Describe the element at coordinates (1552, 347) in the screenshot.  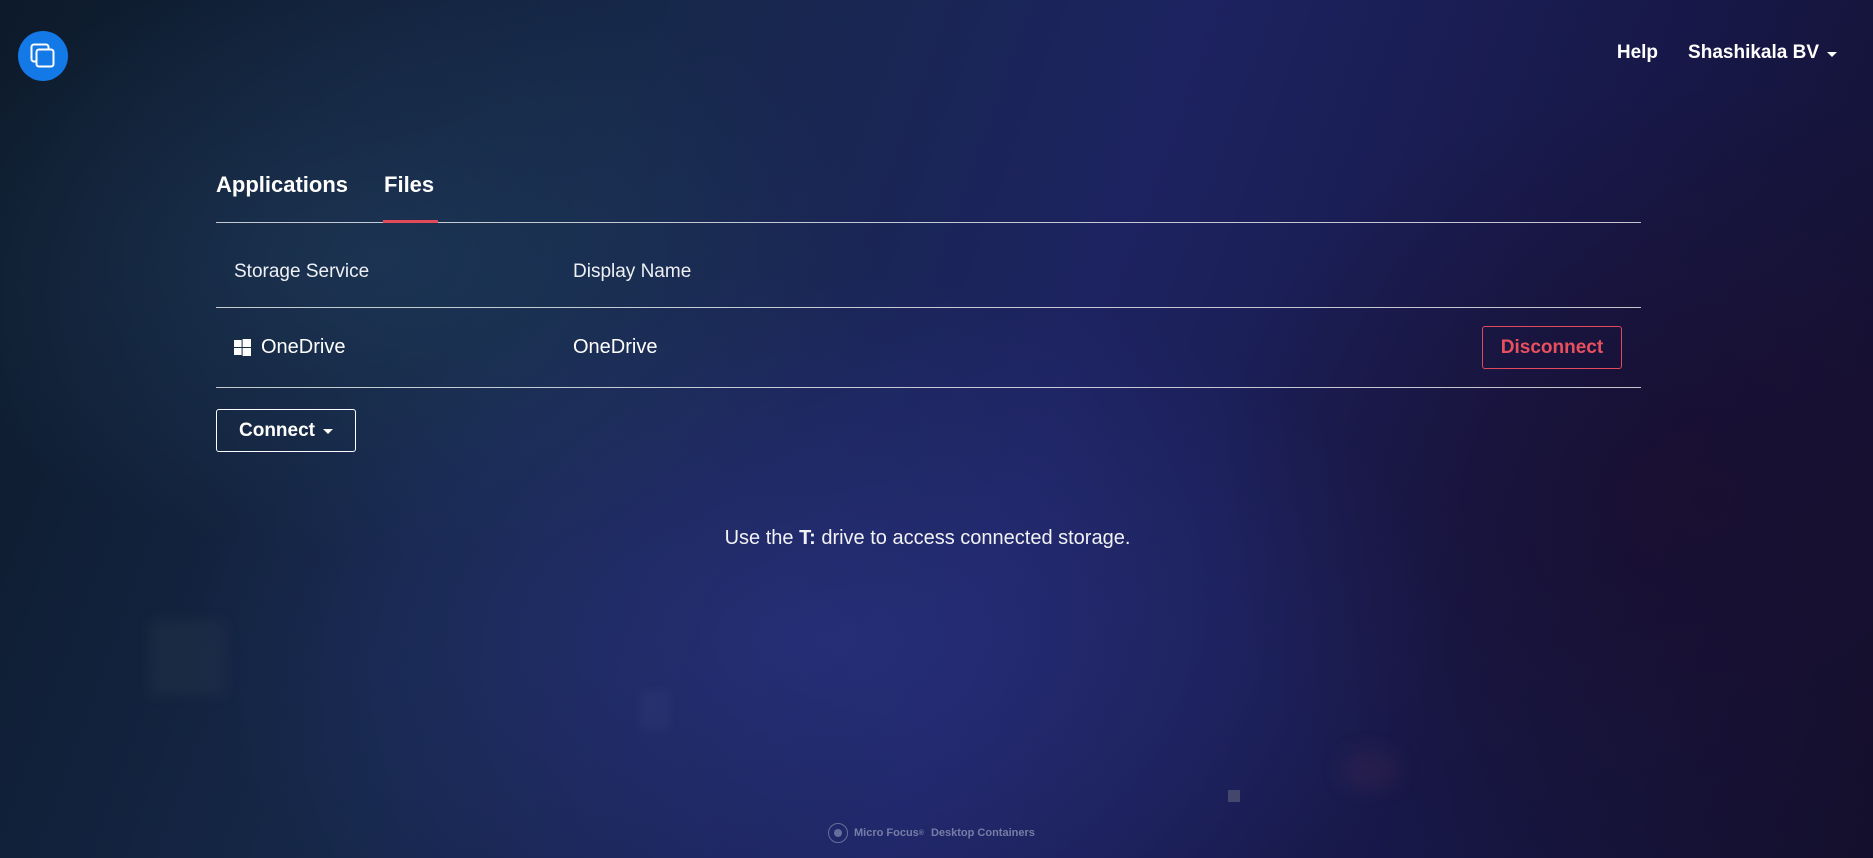
I see `disconnect-button: Disconnect` at that location.